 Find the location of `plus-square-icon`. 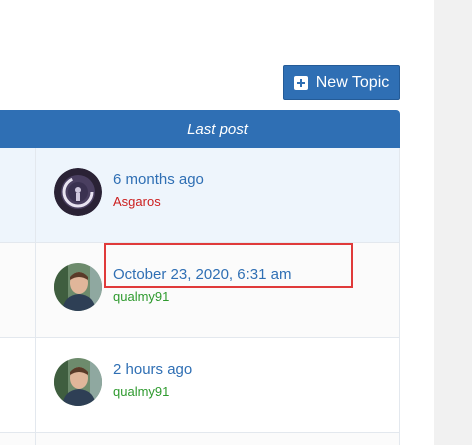

plus-square-icon is located at coordinates (300, 82).